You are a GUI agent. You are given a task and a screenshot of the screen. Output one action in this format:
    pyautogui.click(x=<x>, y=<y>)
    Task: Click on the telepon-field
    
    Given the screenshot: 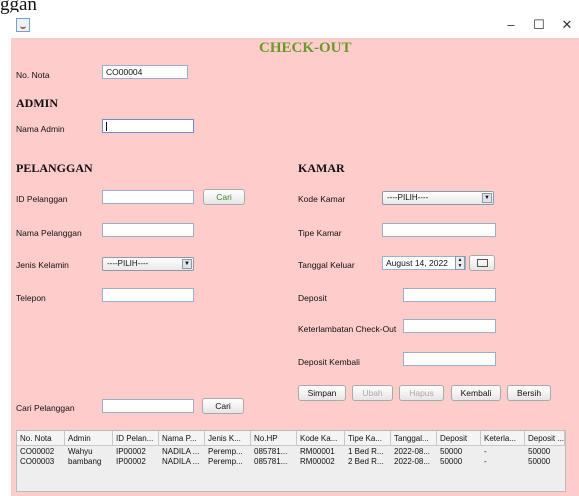 What is the action you would take?
    pyautogui.click(x=148, y=295)
    